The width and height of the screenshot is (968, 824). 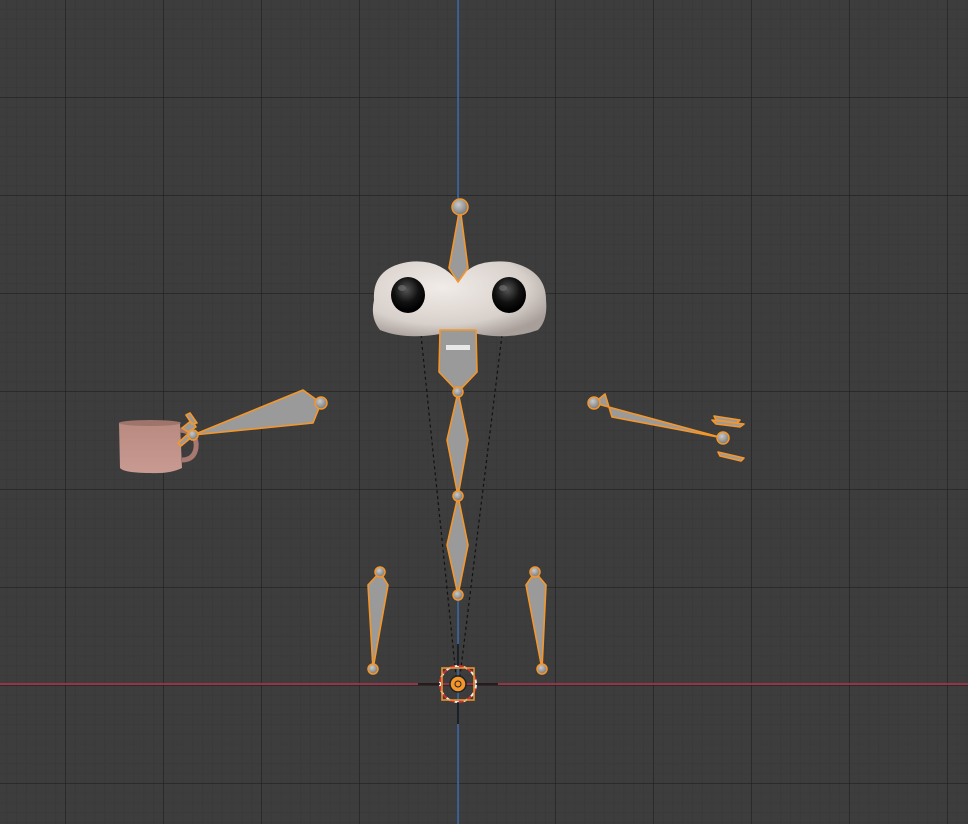 What do you see at coordinates (542, 669) in the screenshot?
I see `joint-foot-right` at bounding box center [542, 669].